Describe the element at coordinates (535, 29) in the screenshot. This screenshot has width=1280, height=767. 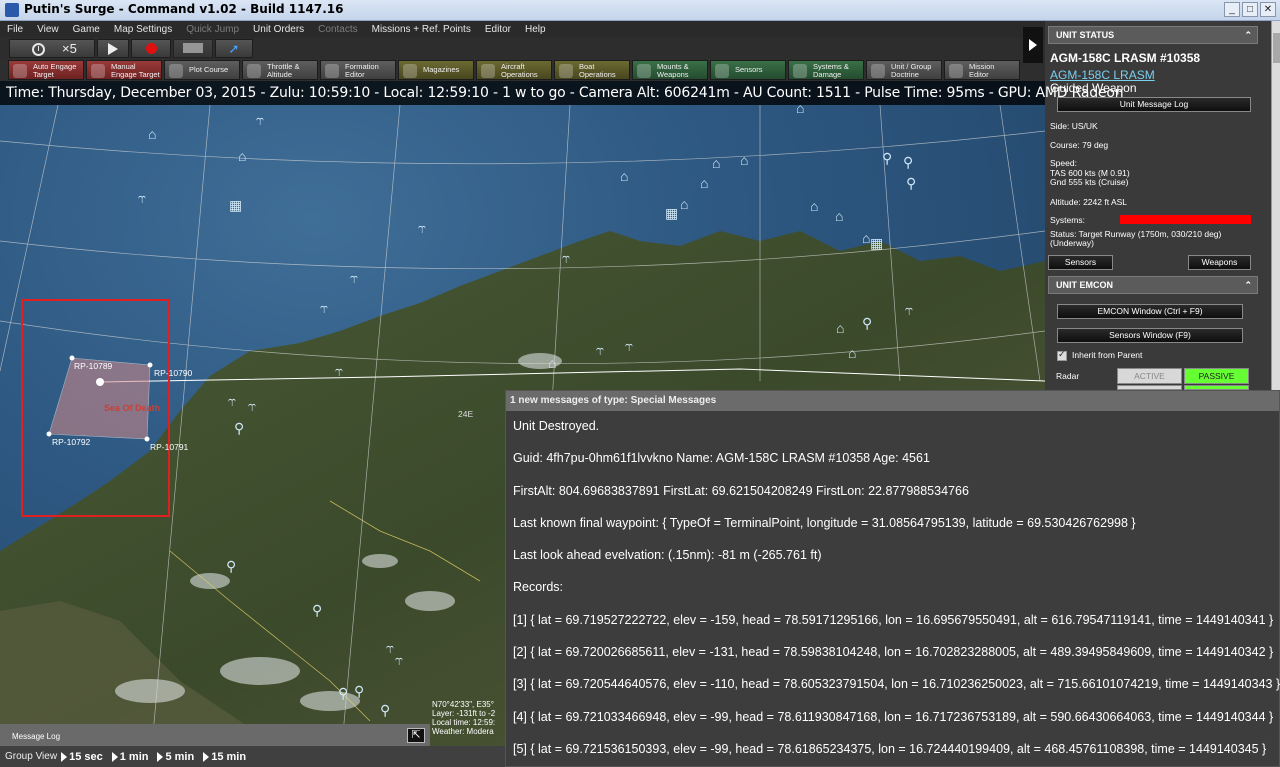
I see `menu-help: Help` at that location.